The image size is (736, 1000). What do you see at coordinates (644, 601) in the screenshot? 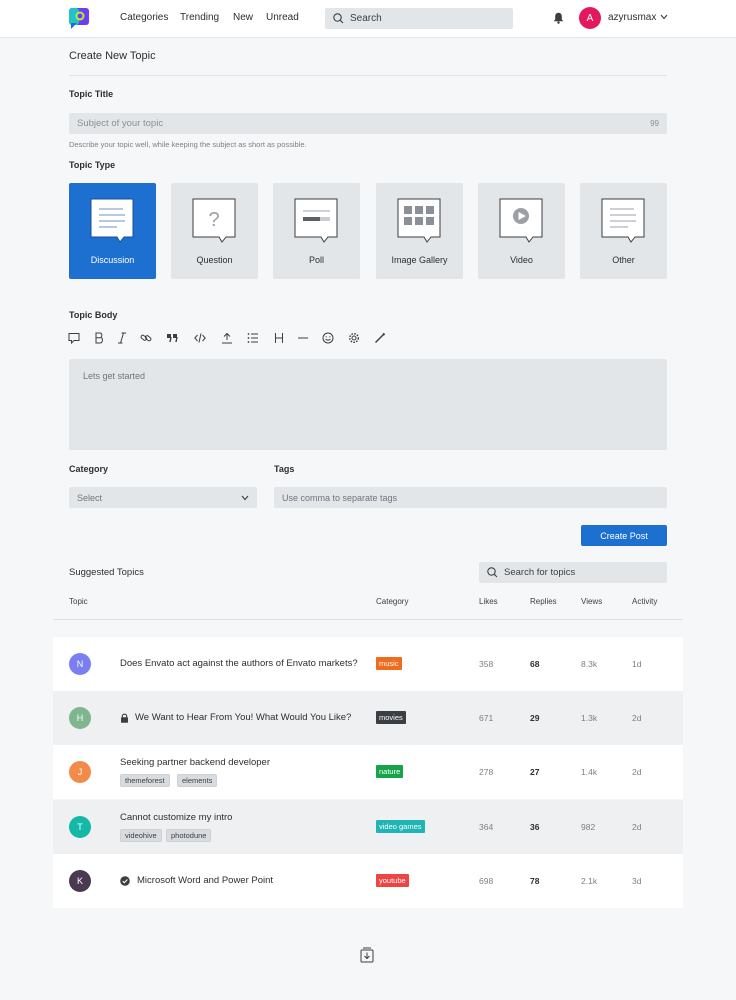
I see `column-header-activity: Activity` at bounding box center [644, 601].